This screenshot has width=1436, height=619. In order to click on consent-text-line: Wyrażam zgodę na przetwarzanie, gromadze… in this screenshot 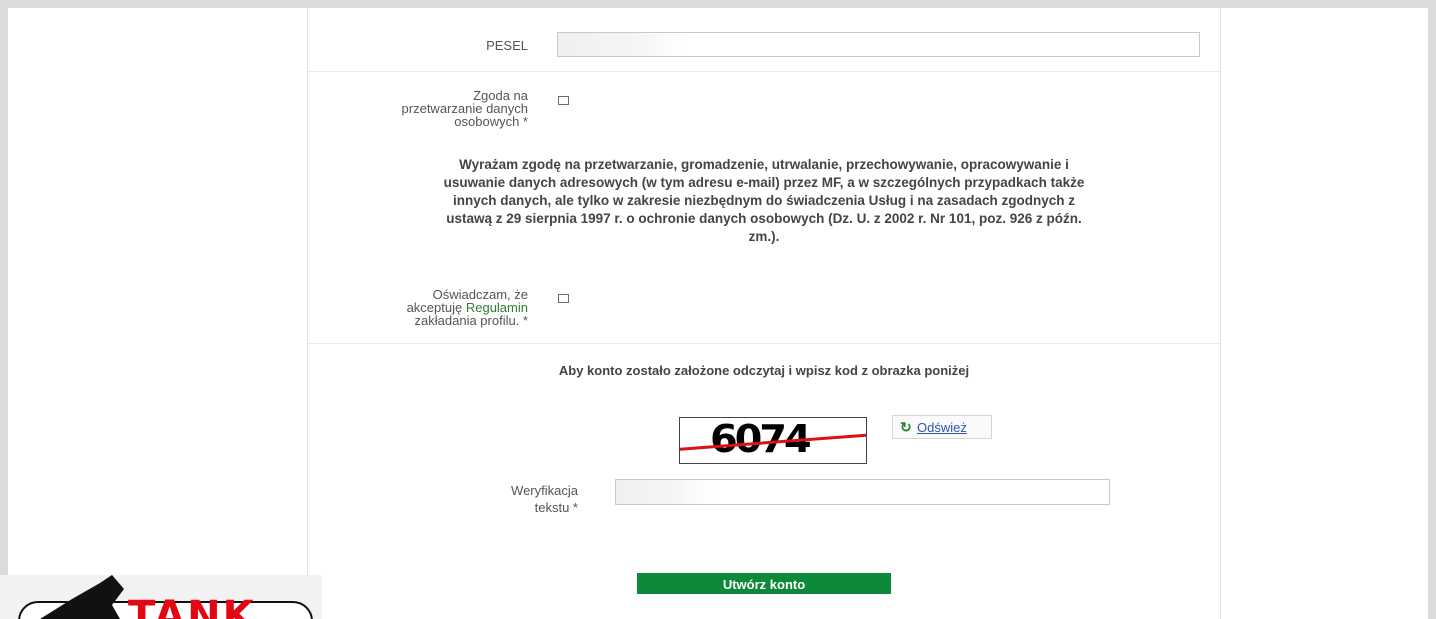, I will do `click(764, 164)`.